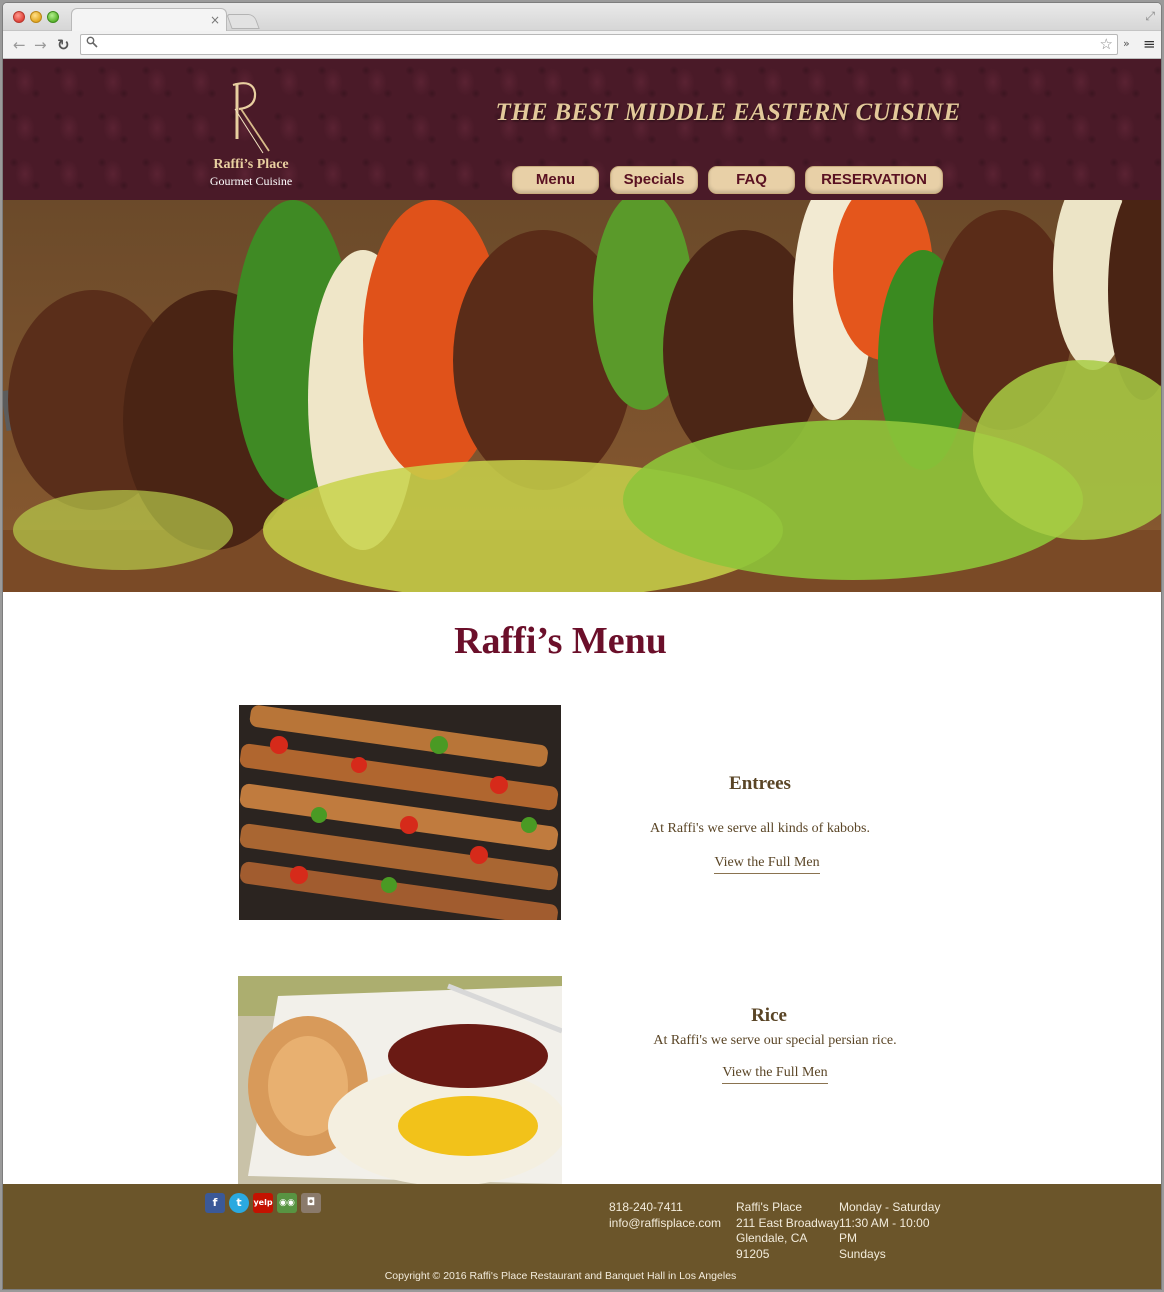 Image resolution: width=1164 pixels, height=1292 pixels. I want to click on footer-email: info@raffisplace.com, so click(665, 1224).